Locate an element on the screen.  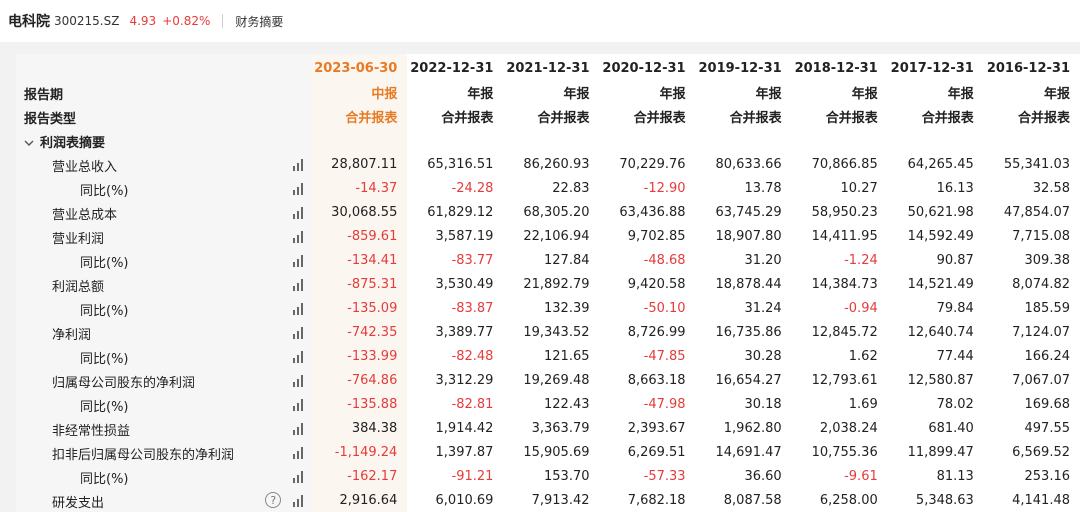
value-cell: 309.38 is located at coordinates (1031, 260).